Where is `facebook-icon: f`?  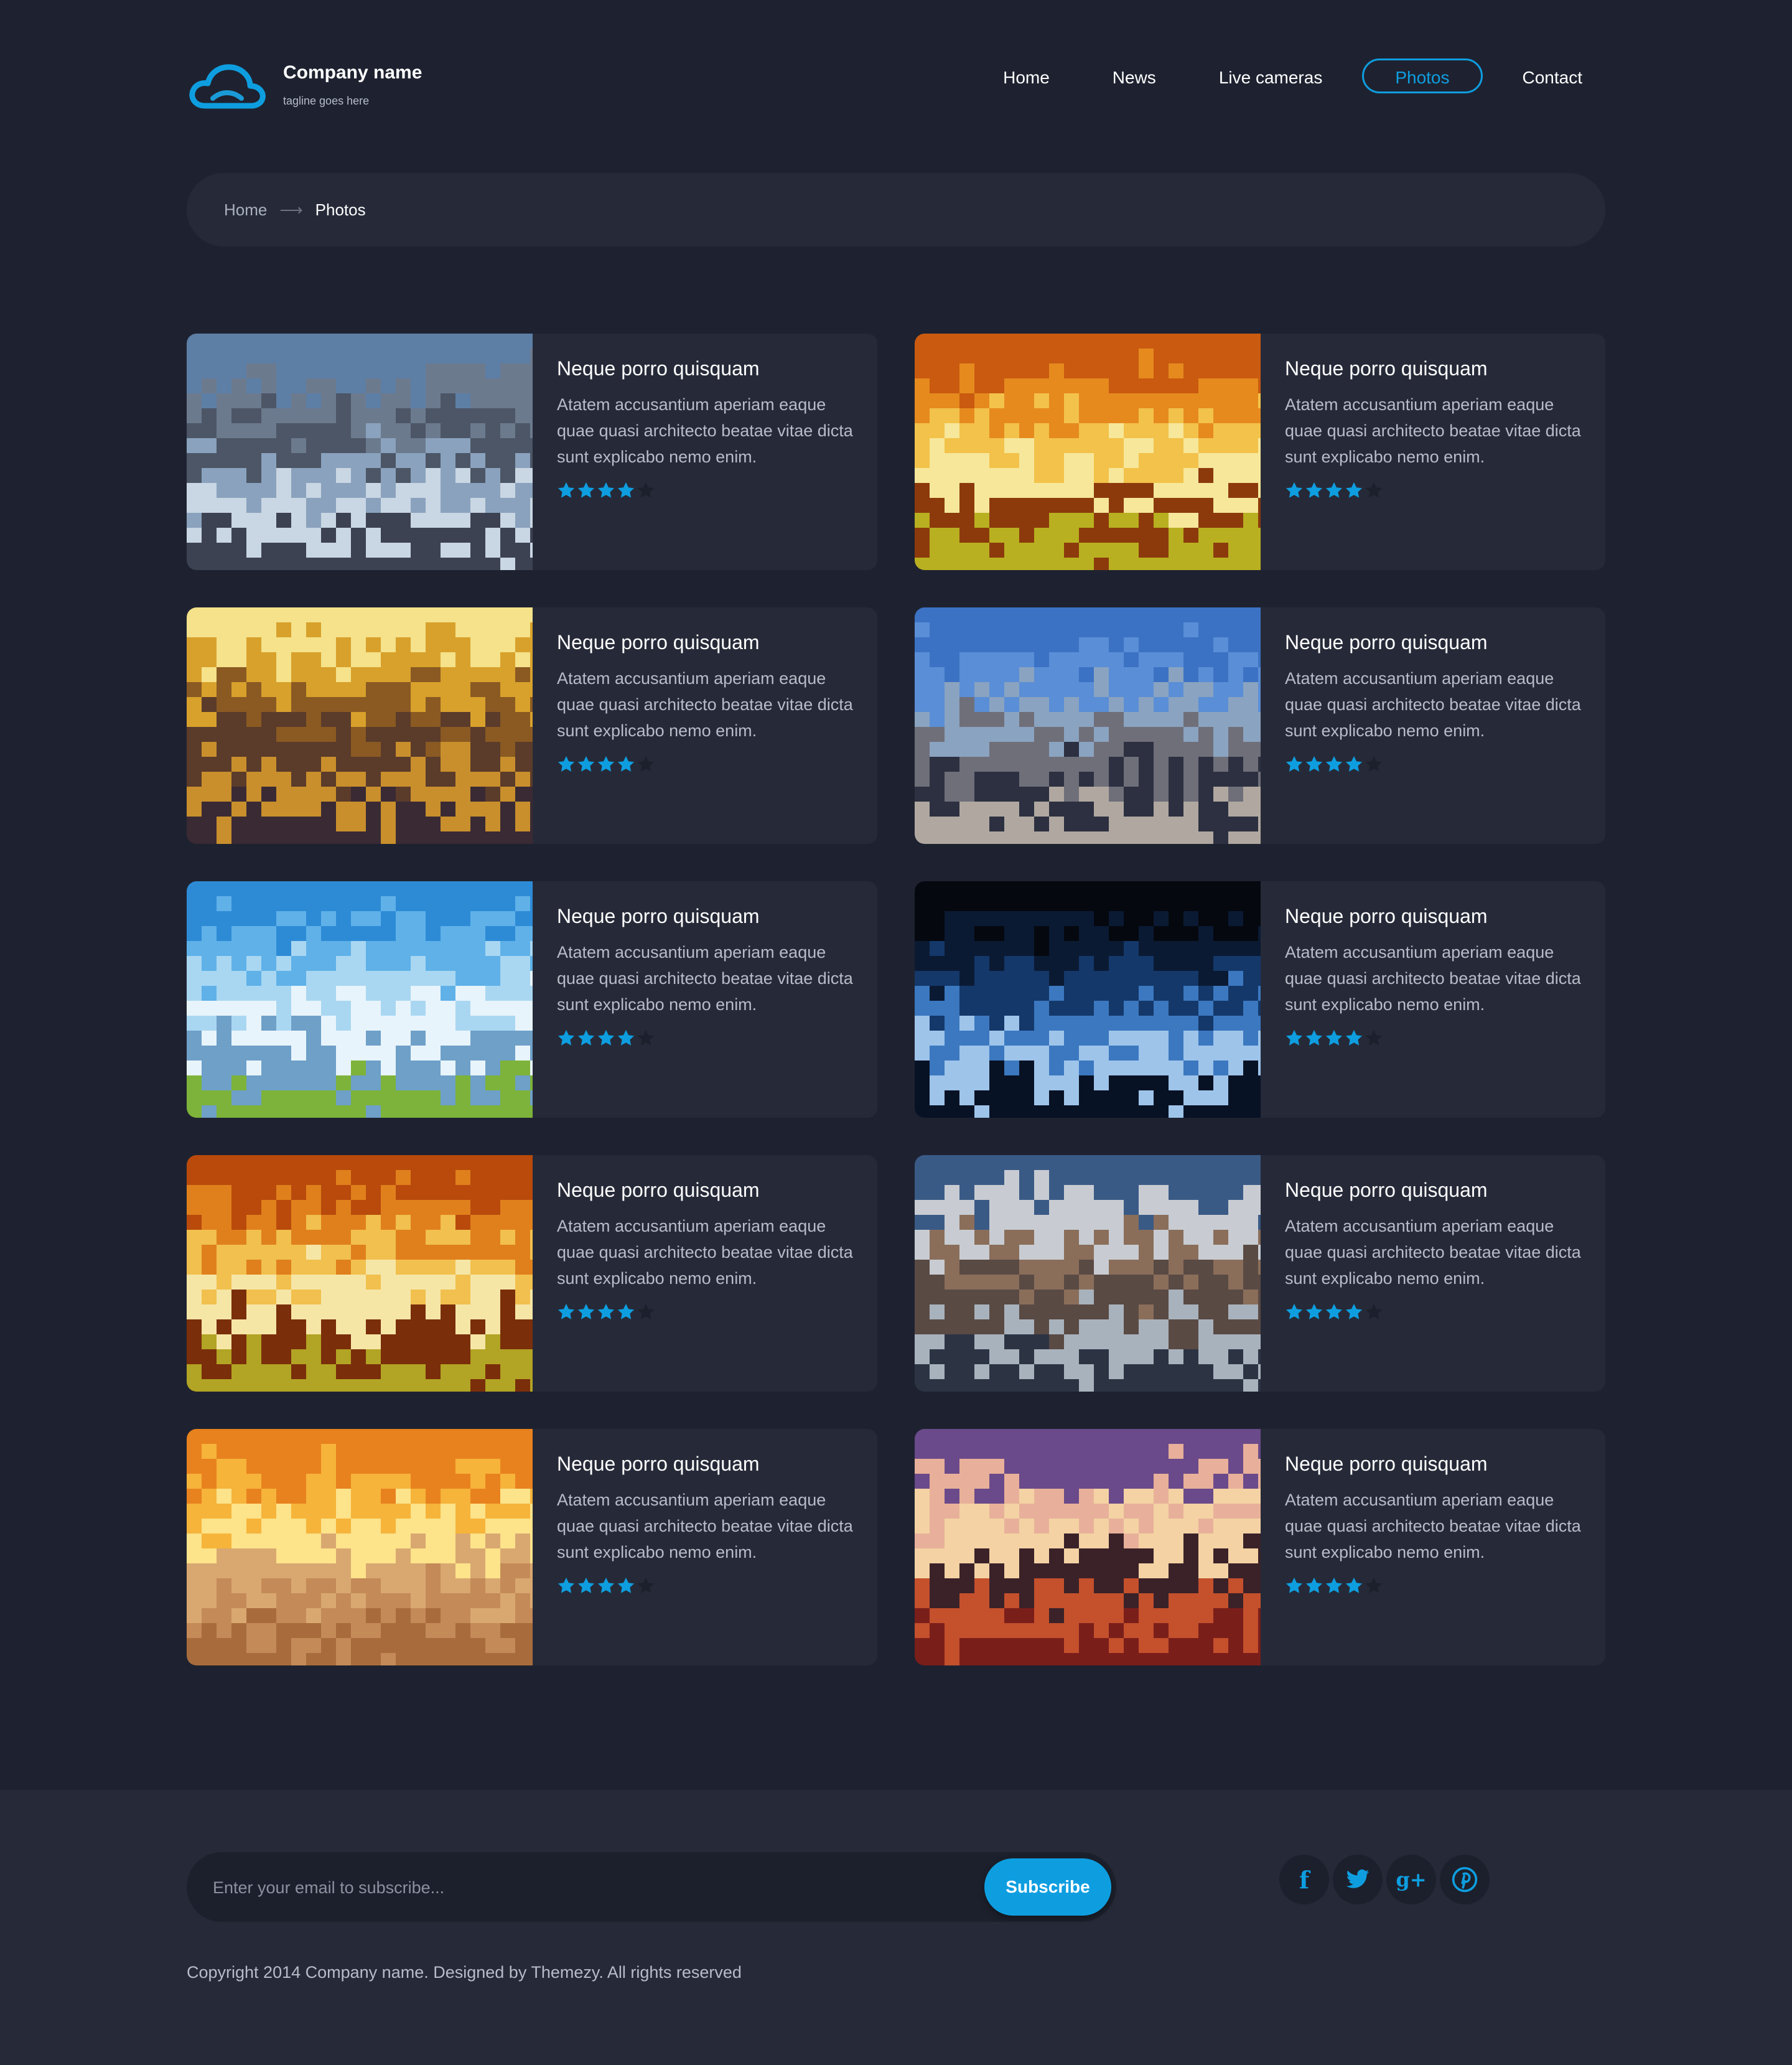
facebook-icon: f is located at coordinates (1304, 1879).